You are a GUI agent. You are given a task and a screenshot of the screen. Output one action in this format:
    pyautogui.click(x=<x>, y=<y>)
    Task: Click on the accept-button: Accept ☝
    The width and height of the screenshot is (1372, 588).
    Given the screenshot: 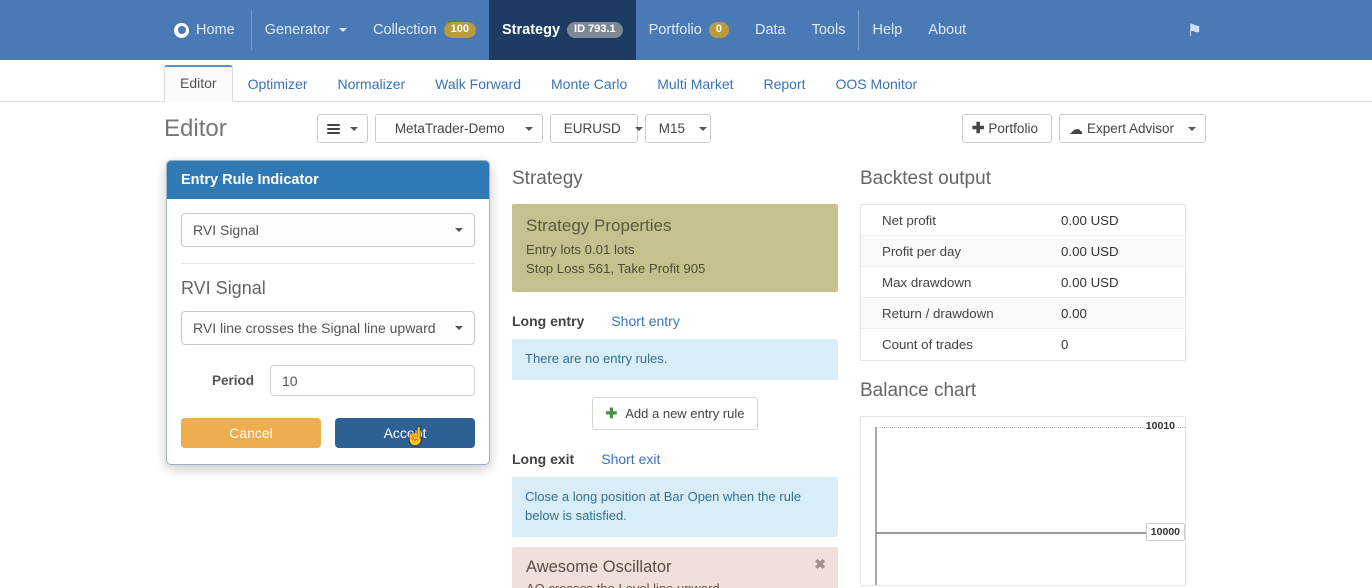 What is the action you would take?
    pyautogui.click(x=405, y=433)
    